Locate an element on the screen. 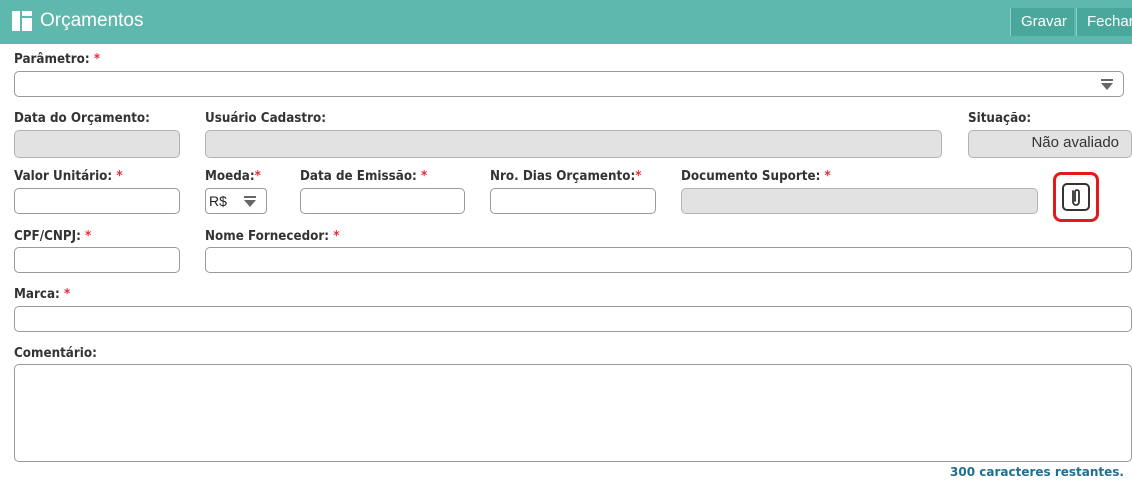  page-title: Orçamentos is located at coordinates (77, 21).